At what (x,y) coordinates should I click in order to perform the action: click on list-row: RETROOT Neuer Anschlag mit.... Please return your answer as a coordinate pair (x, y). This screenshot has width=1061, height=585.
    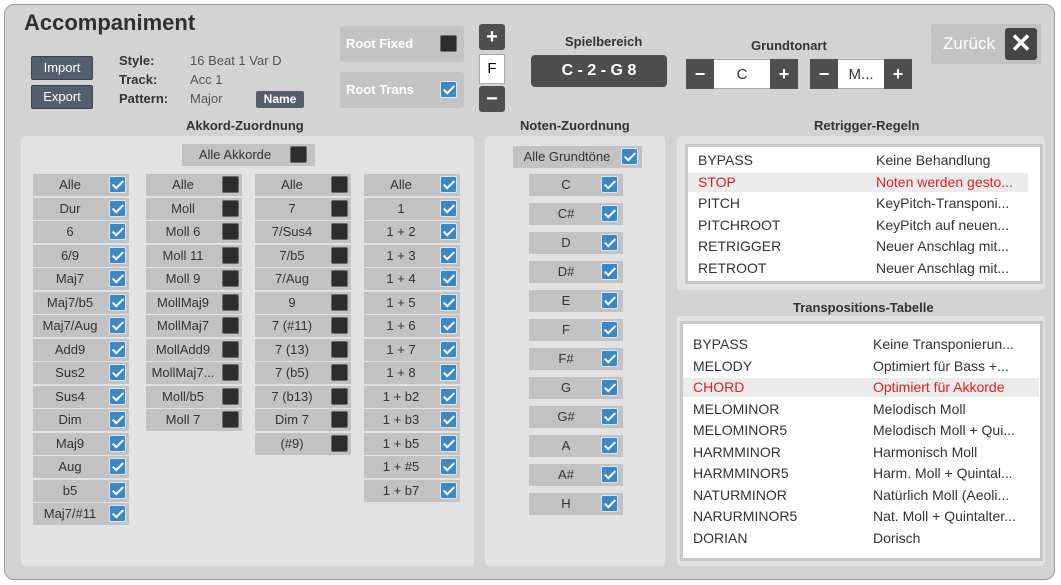
    Looking at the image, I should click on (868, 268).